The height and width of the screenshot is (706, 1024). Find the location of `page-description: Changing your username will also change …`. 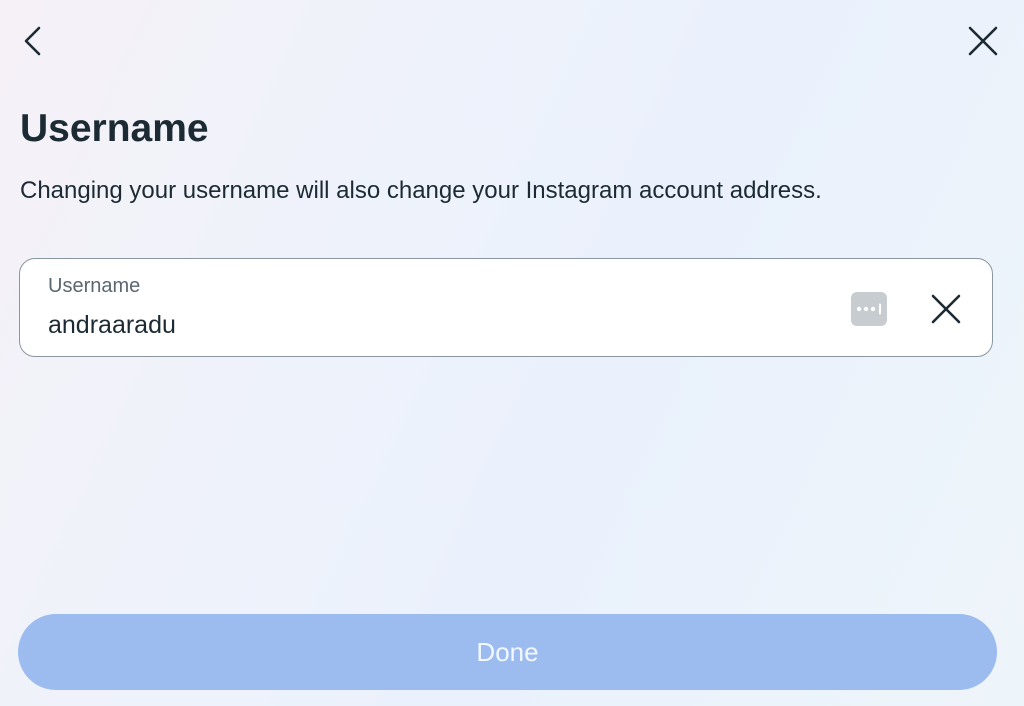

page-description: Changing your username will also change … is located at coordinates (421, 190).